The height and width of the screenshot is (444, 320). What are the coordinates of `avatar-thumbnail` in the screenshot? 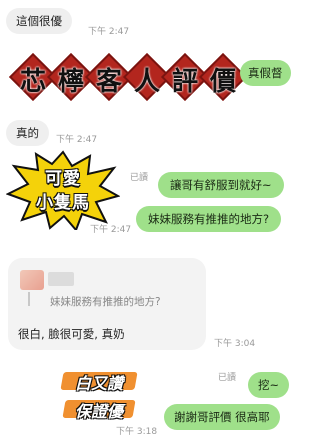 It's located at (32, 280).